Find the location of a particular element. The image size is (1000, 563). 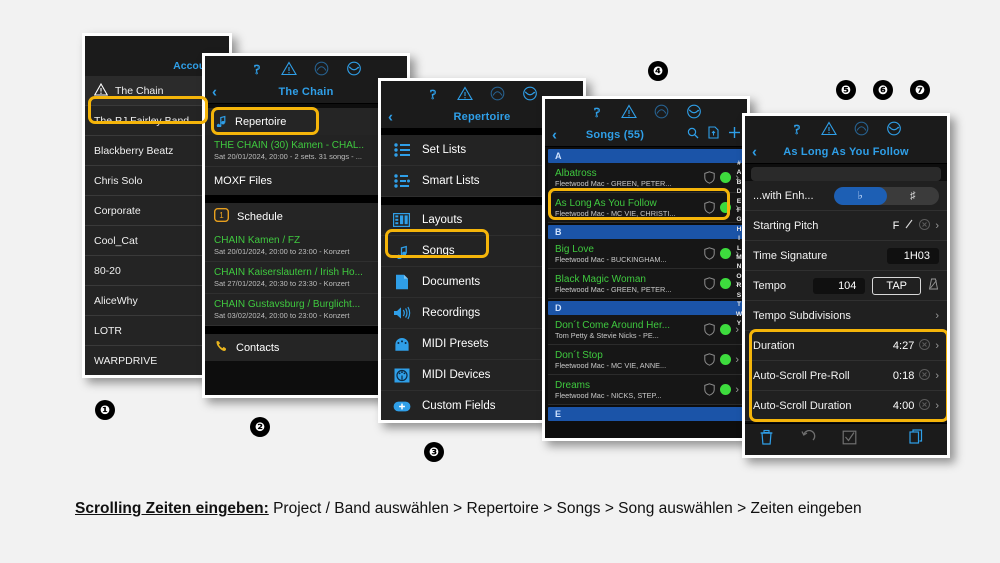

song-row: Big Love Fleetwood Mac - BUCKINGHAM... › is located at coordinates (646, 254).